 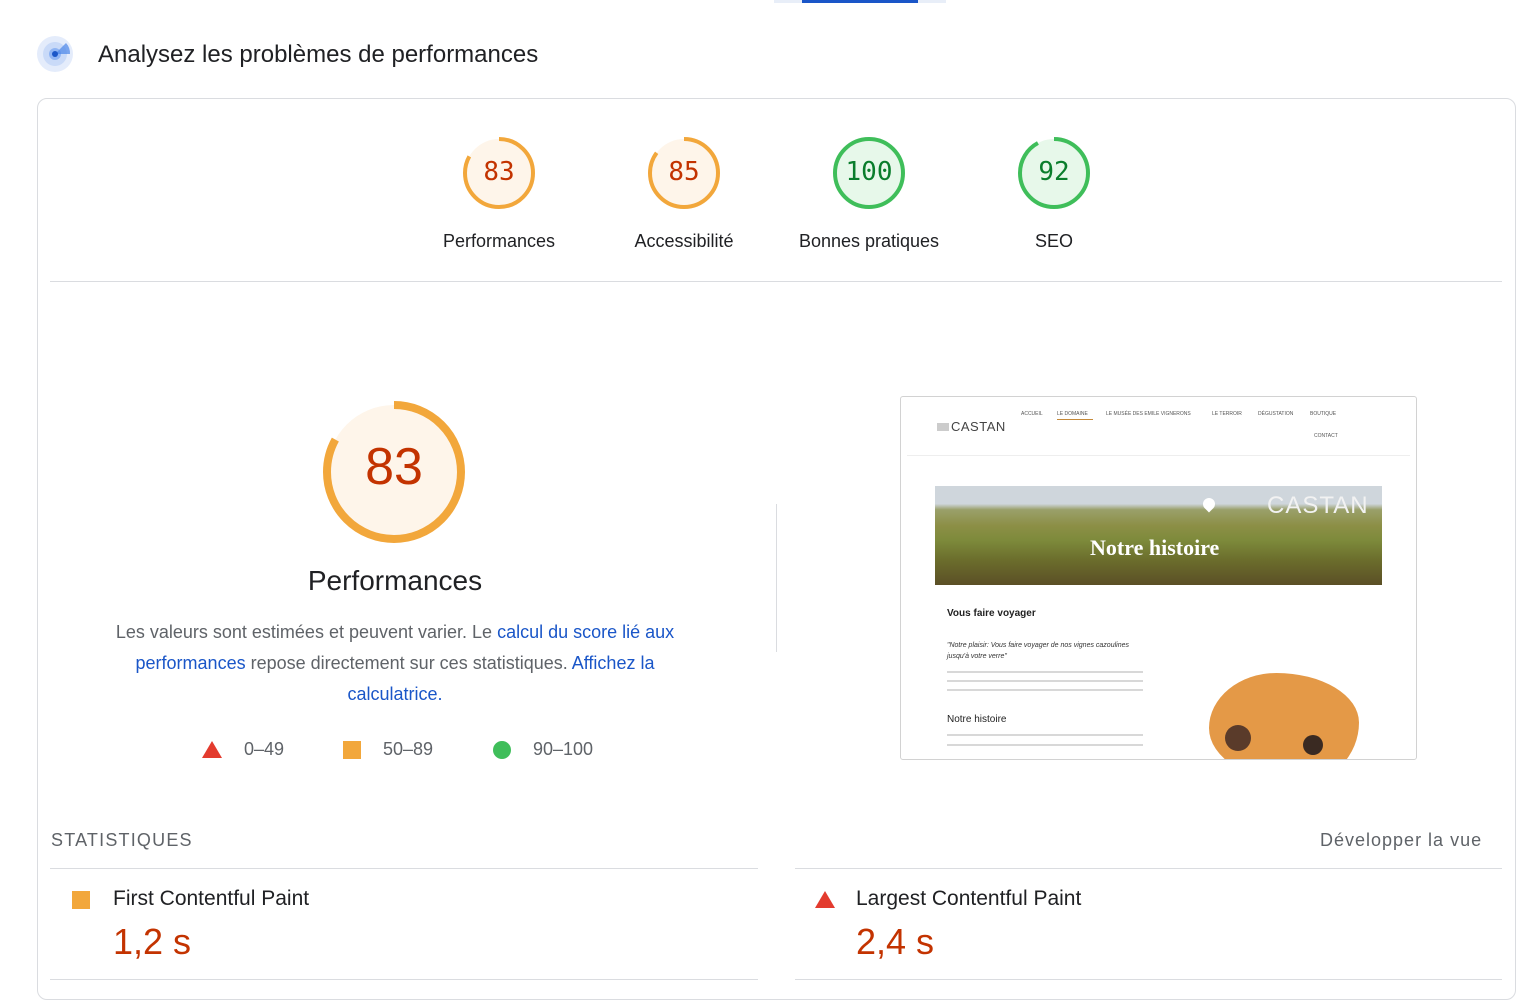 I want to click on radar-icon, so click(x=55, y=54).